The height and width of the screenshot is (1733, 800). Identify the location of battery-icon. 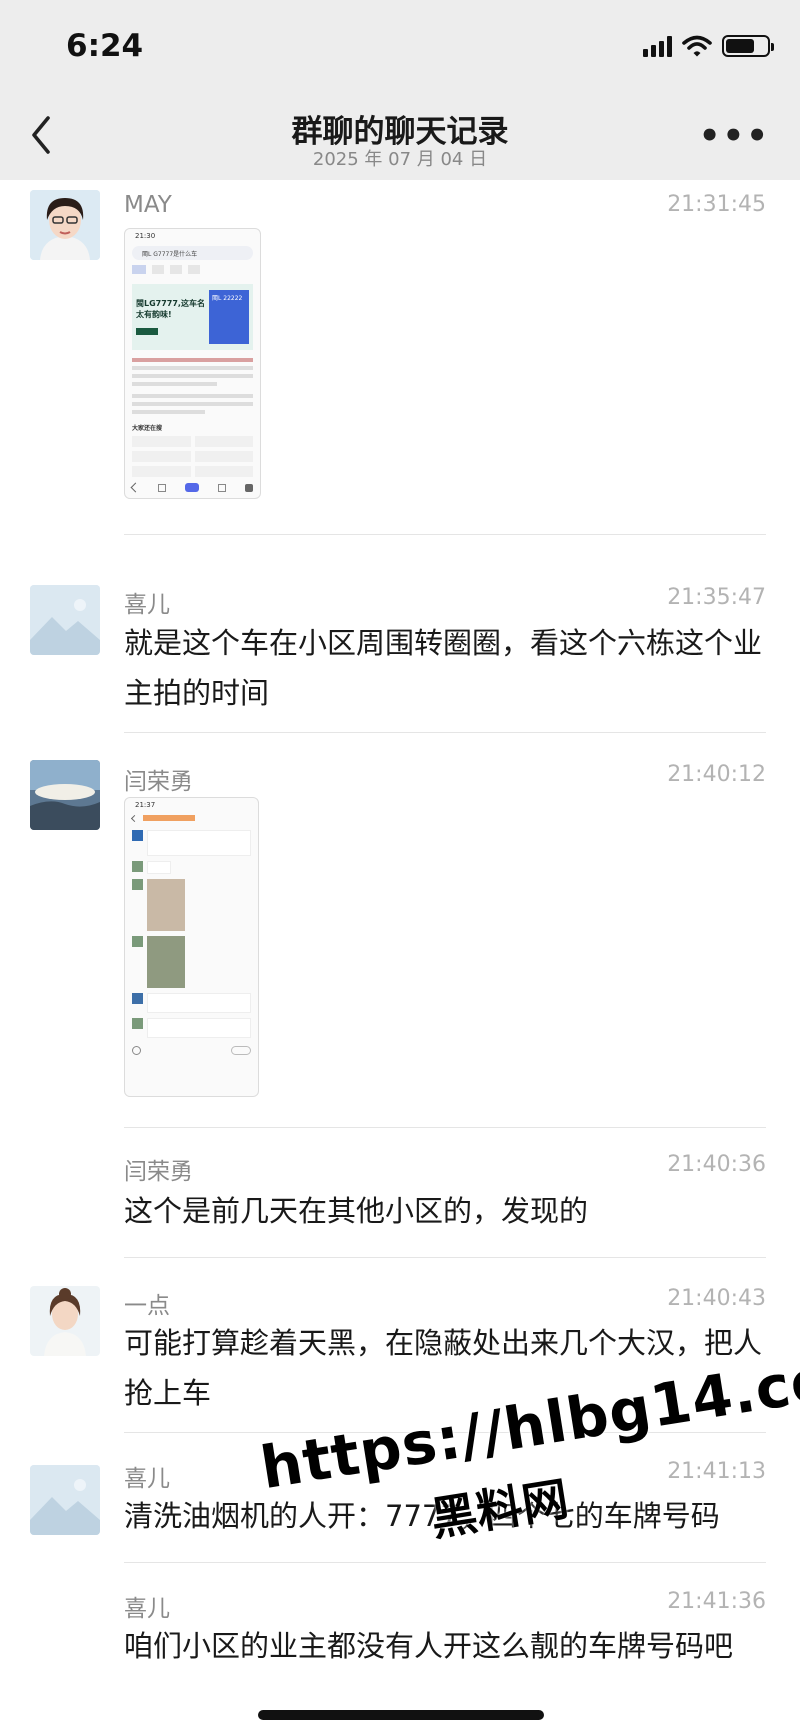
(748, 46).